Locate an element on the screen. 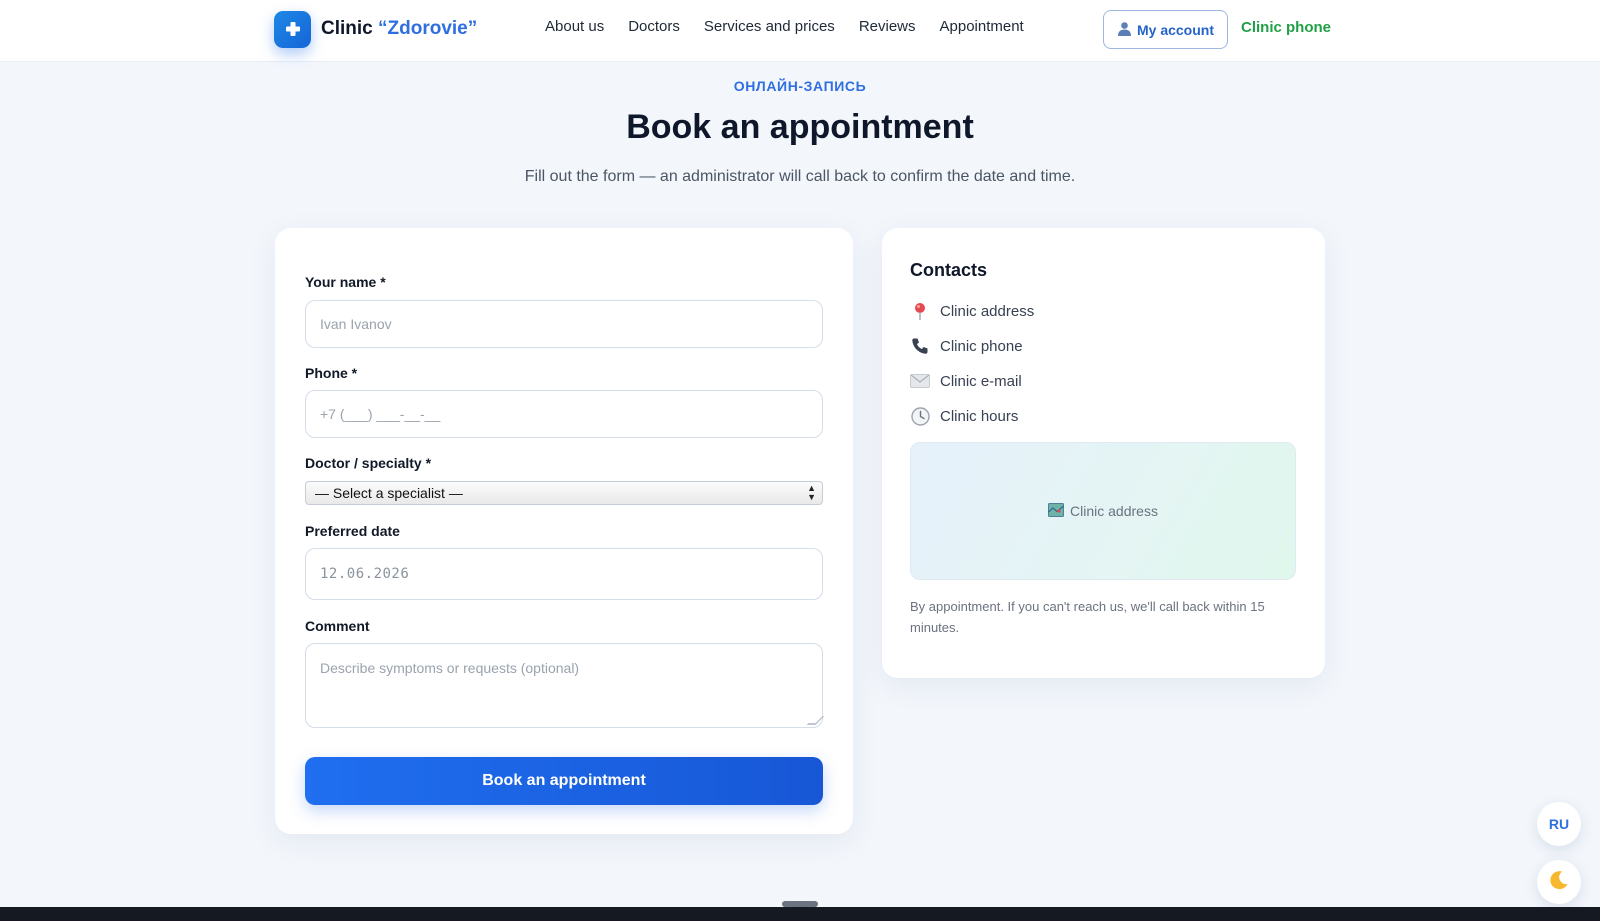  contacts-title: Contacts is located at coordinates (949, 270).